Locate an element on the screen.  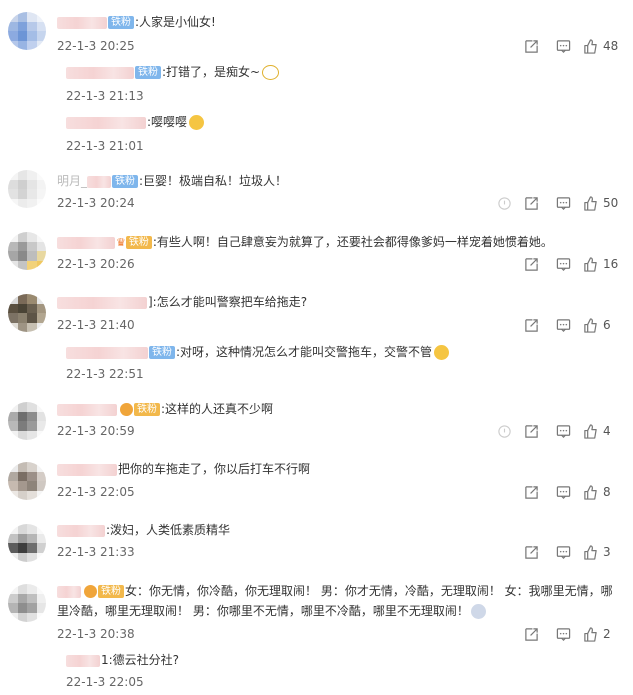
comment-actions: 2 is located at coordinates (567, 634).